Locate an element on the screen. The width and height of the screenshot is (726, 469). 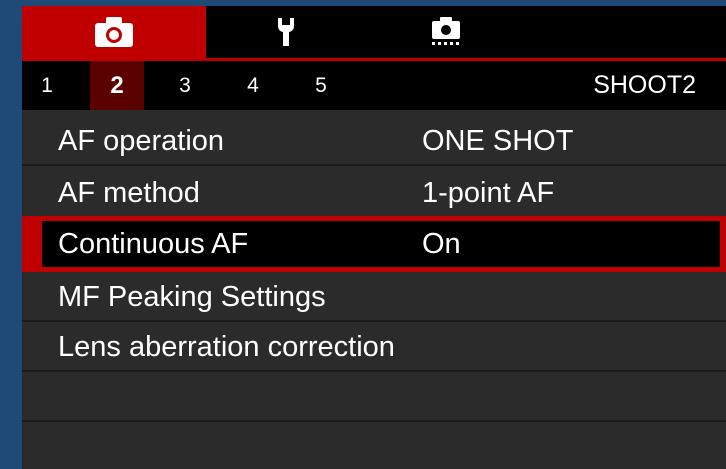
page-5: 5 is located at coordinates (321, 85).